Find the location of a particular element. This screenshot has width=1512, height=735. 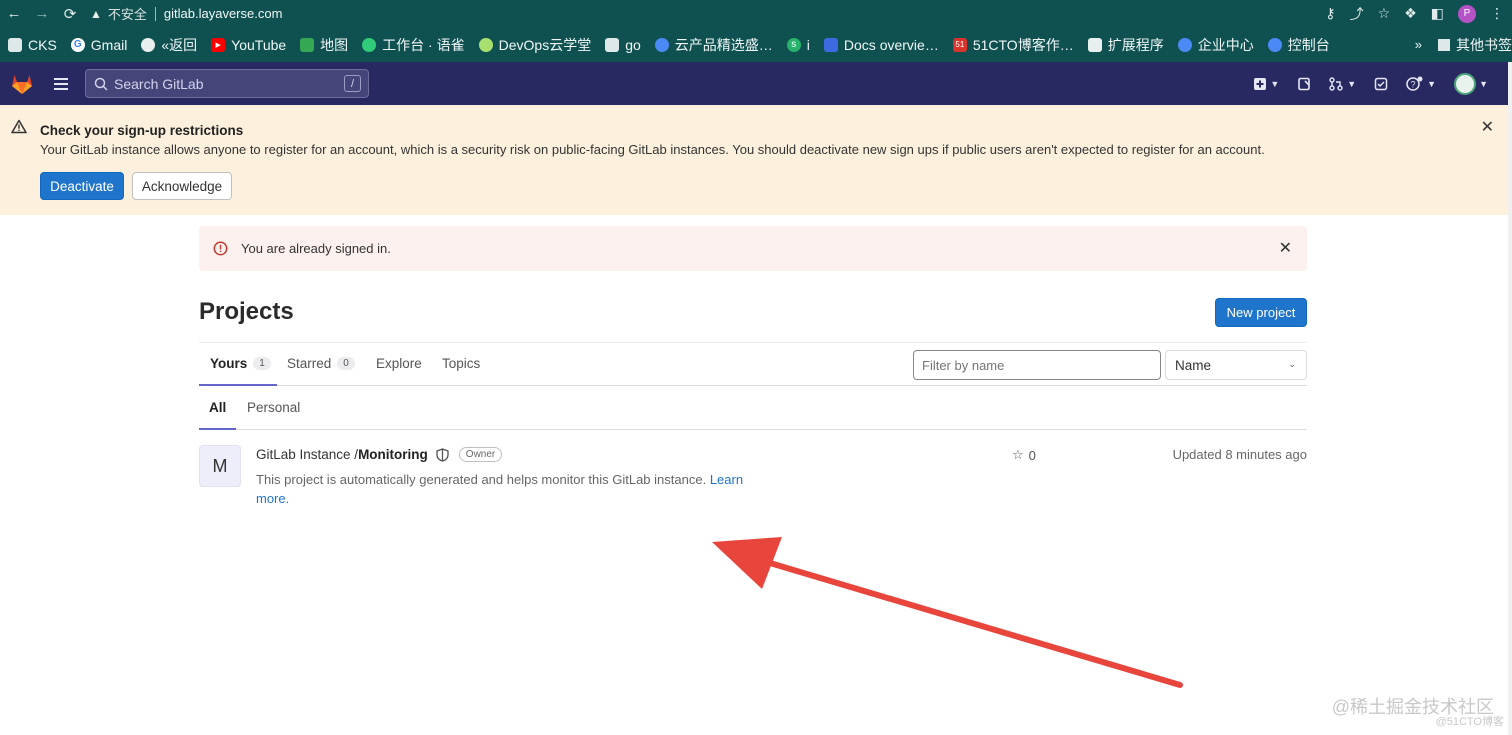

tab-starred: Starred 0 is located at coordinates (321, 363).